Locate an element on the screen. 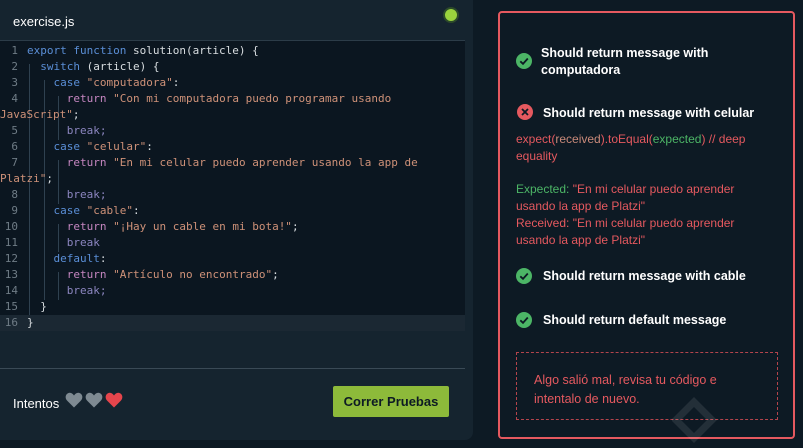  test-result-title: Should return message with celular is located at coordinates (649, 113).